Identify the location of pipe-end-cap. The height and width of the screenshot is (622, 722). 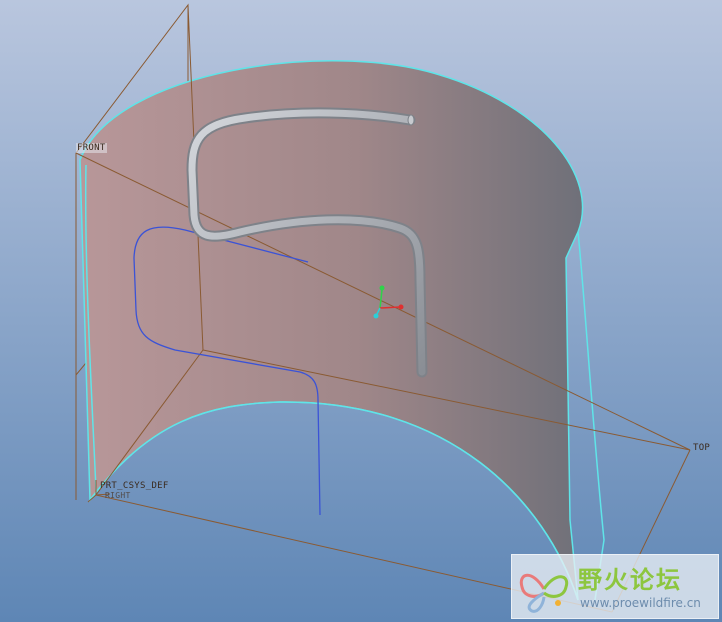
(411, 120).